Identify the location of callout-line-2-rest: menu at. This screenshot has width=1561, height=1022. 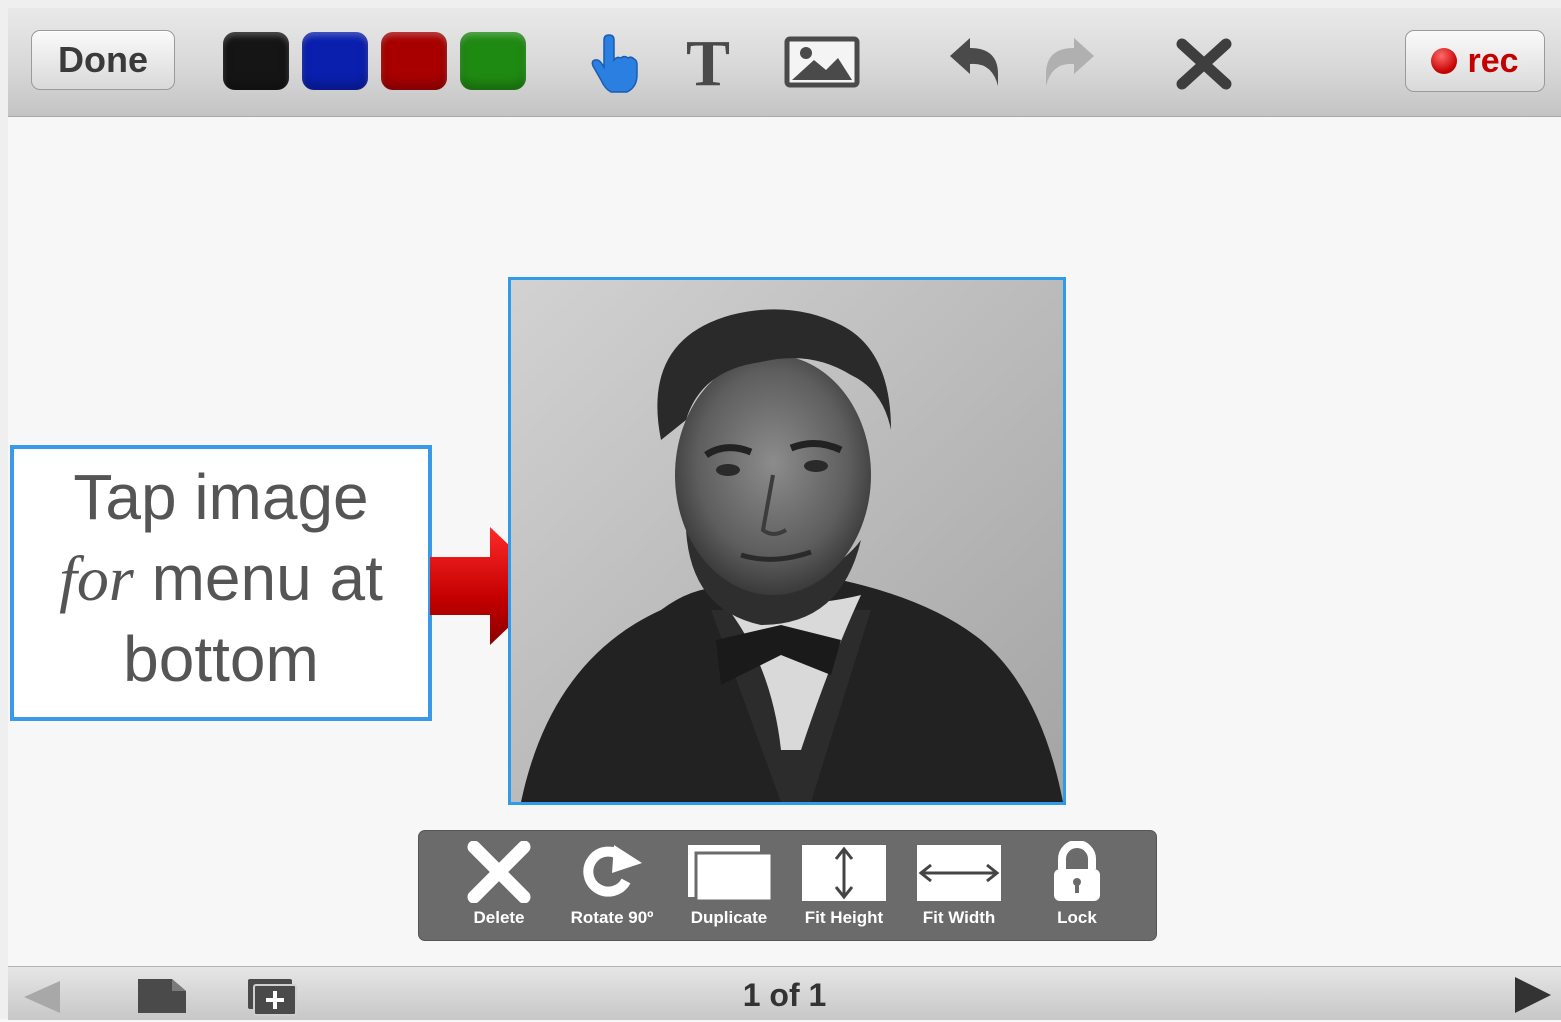
(258, 578).